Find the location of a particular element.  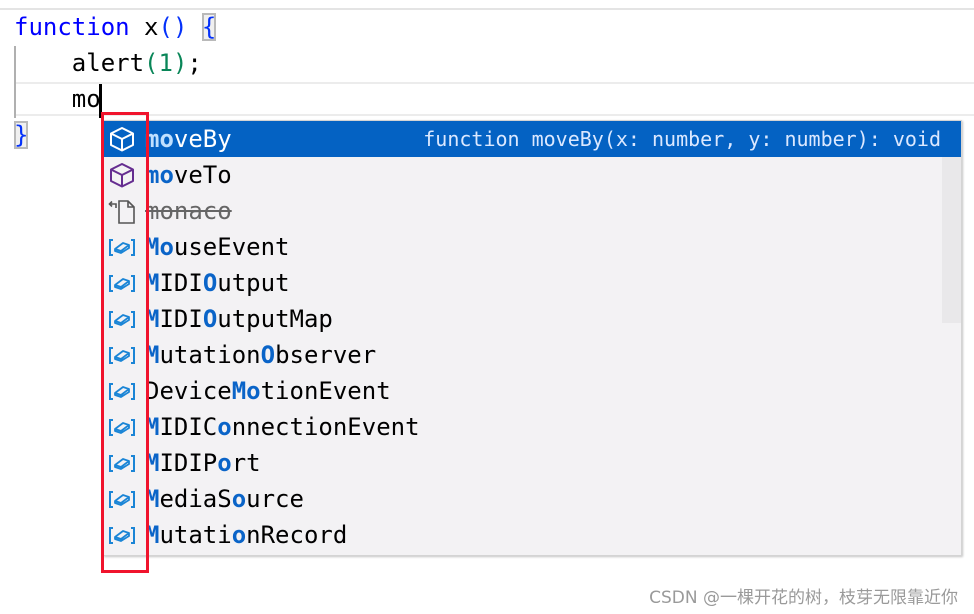

suggestion-item: MIDIOutputMap is located at coordinates (523, 319).